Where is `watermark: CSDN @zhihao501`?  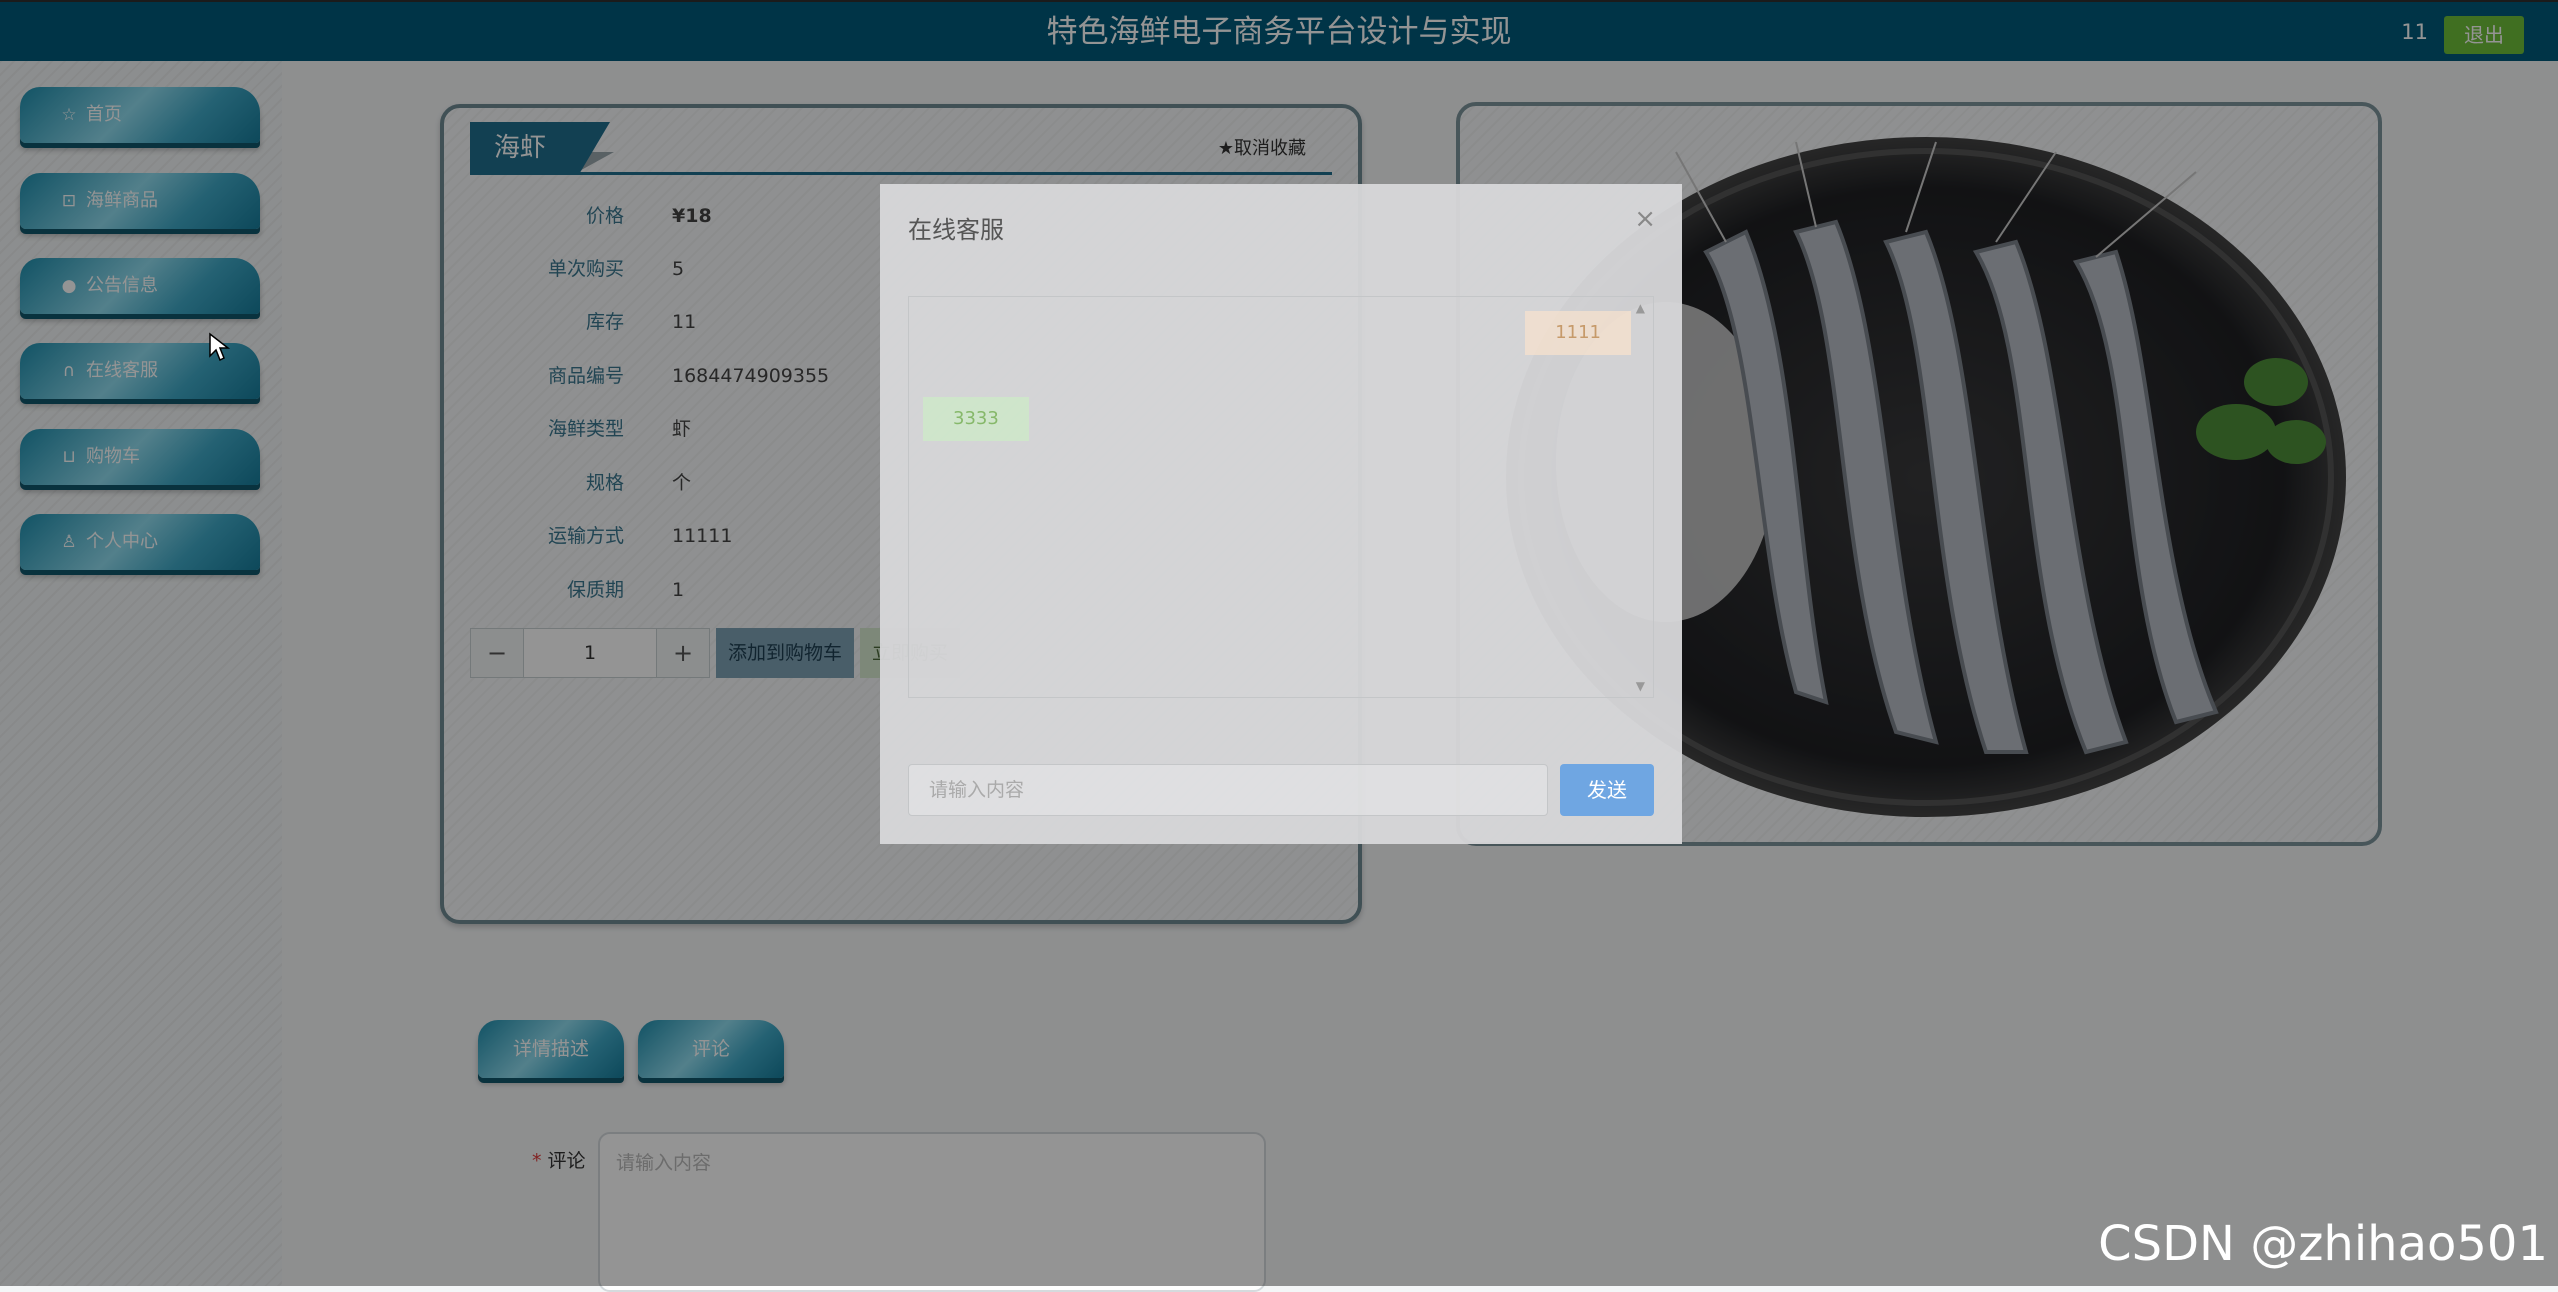 watermark: CSDN @zhihao501 is located at coordinates (2323, 1244).